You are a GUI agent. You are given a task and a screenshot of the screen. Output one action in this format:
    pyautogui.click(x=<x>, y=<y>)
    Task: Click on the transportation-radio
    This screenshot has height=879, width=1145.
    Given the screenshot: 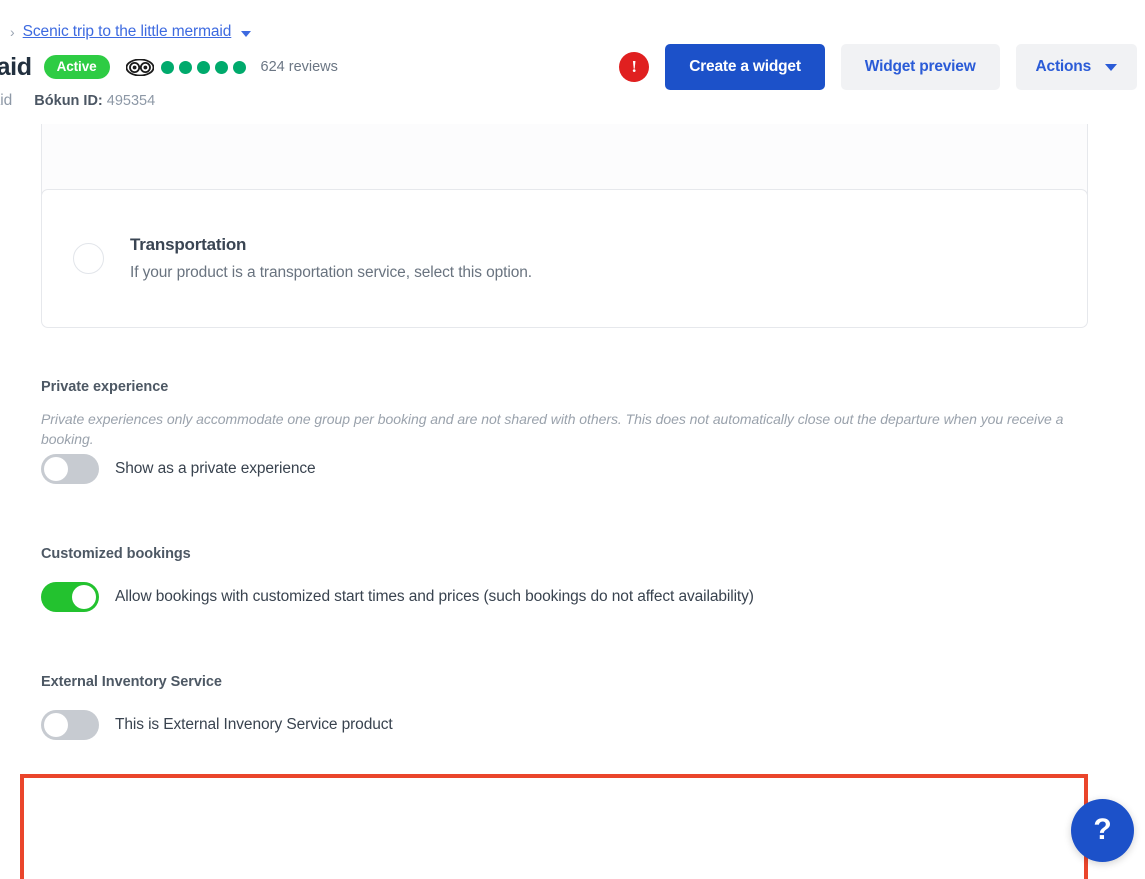 What is the action you would take?
    pyautogui.click(x=88, y=258)
    